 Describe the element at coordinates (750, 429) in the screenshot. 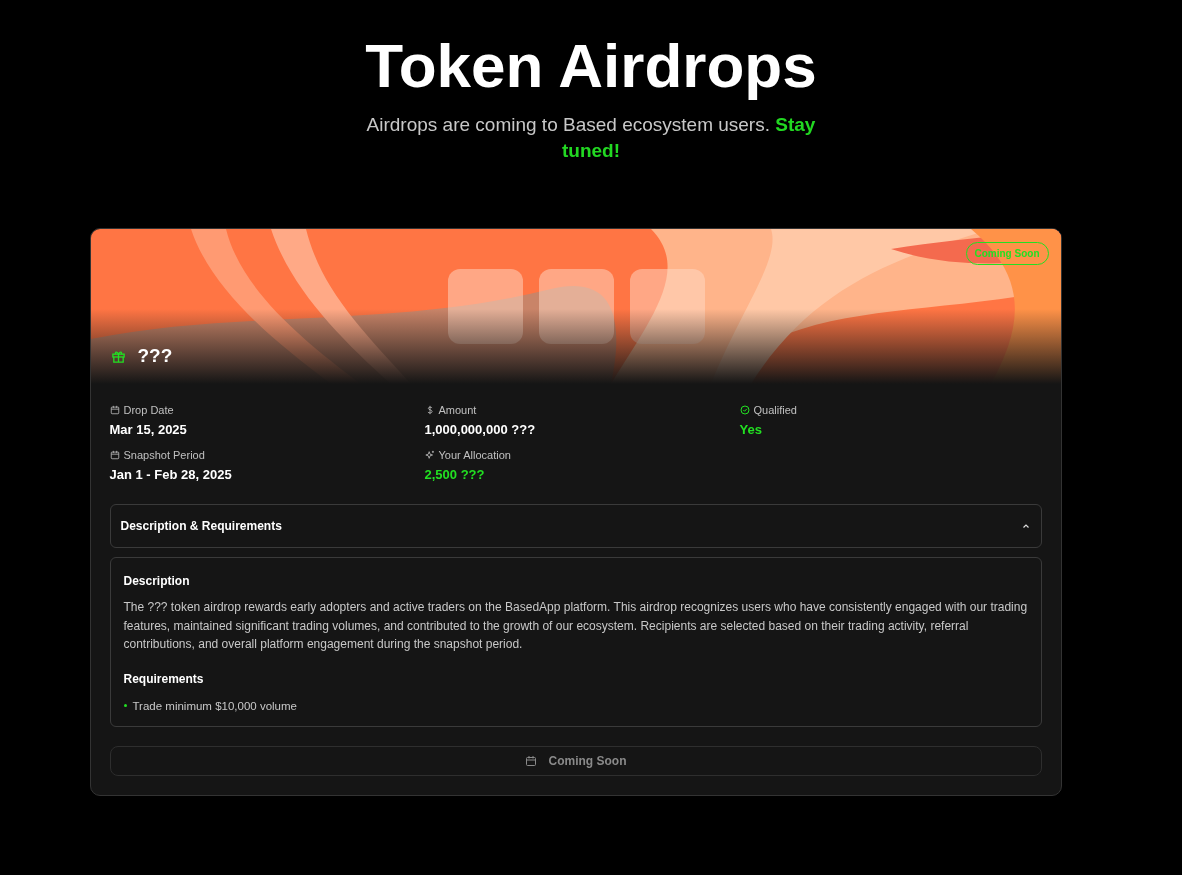

I see `stat-value: Yes` at that location.